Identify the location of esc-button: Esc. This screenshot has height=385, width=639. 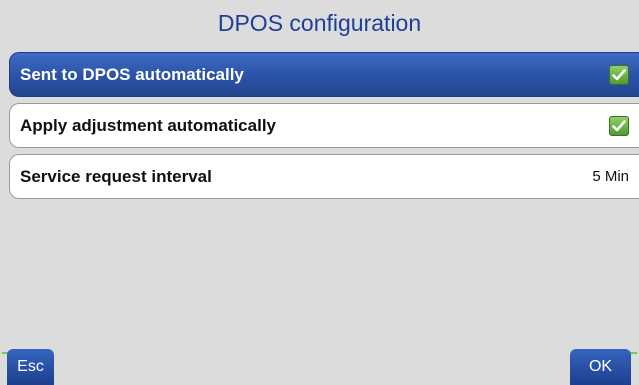
(30, 367).